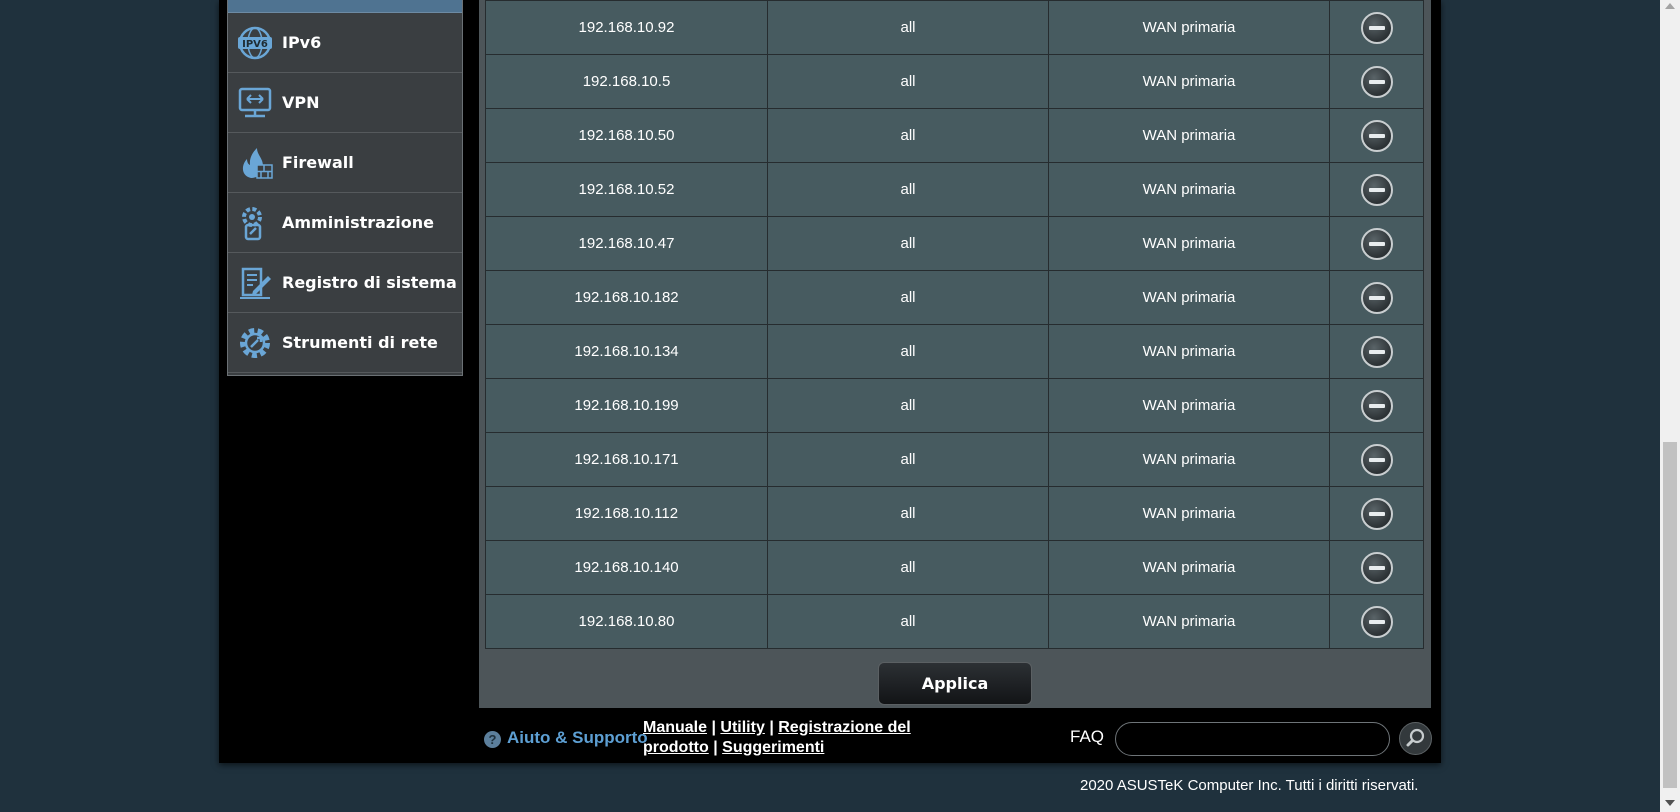 The image size is (1680, 812). Describe the element at coordinates (1670, 615) in the screenshot. I see `scrollbar-thumb` at that location.